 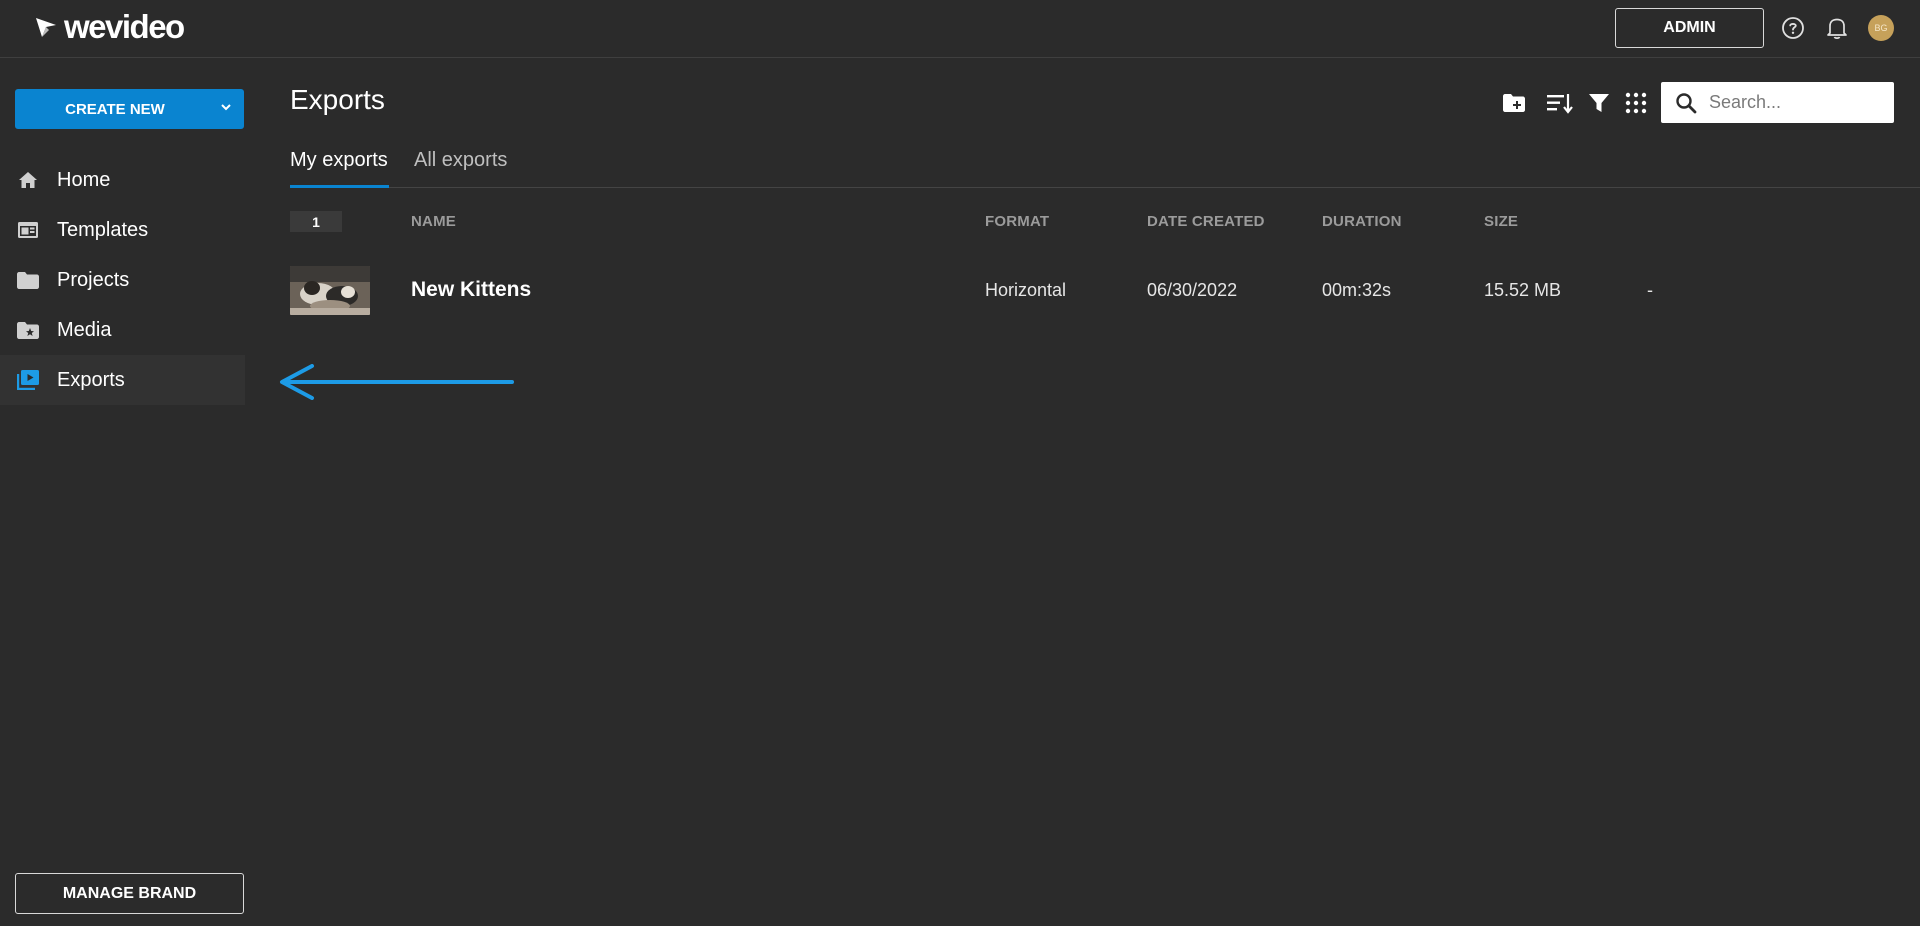 I want to click on sidebar-item-exports: Exports, so click(x=122, y=380).